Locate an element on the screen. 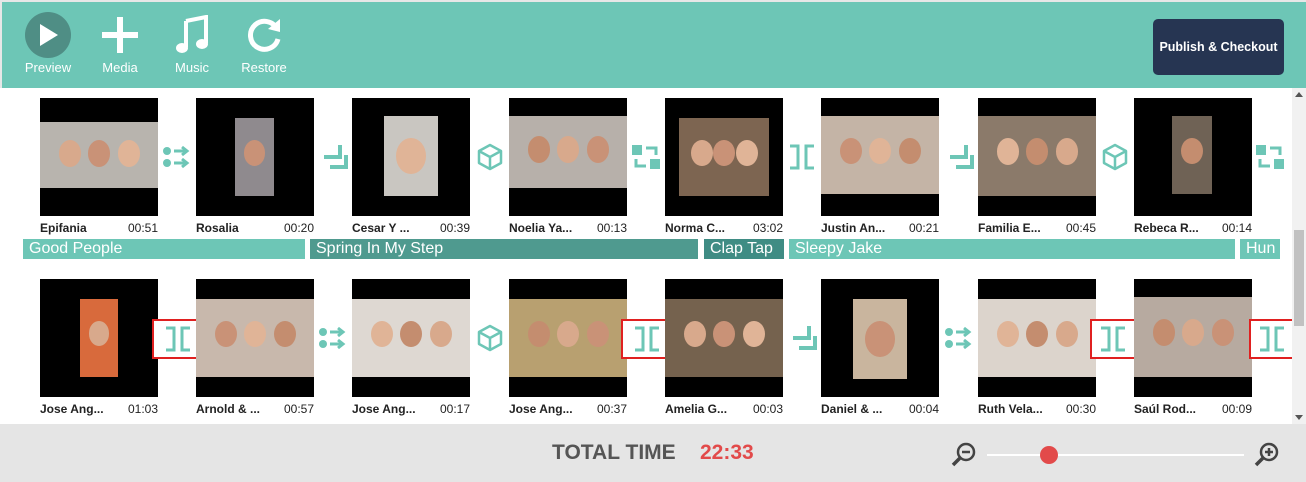  music-track: Good People is located at coordinates (164, 249).